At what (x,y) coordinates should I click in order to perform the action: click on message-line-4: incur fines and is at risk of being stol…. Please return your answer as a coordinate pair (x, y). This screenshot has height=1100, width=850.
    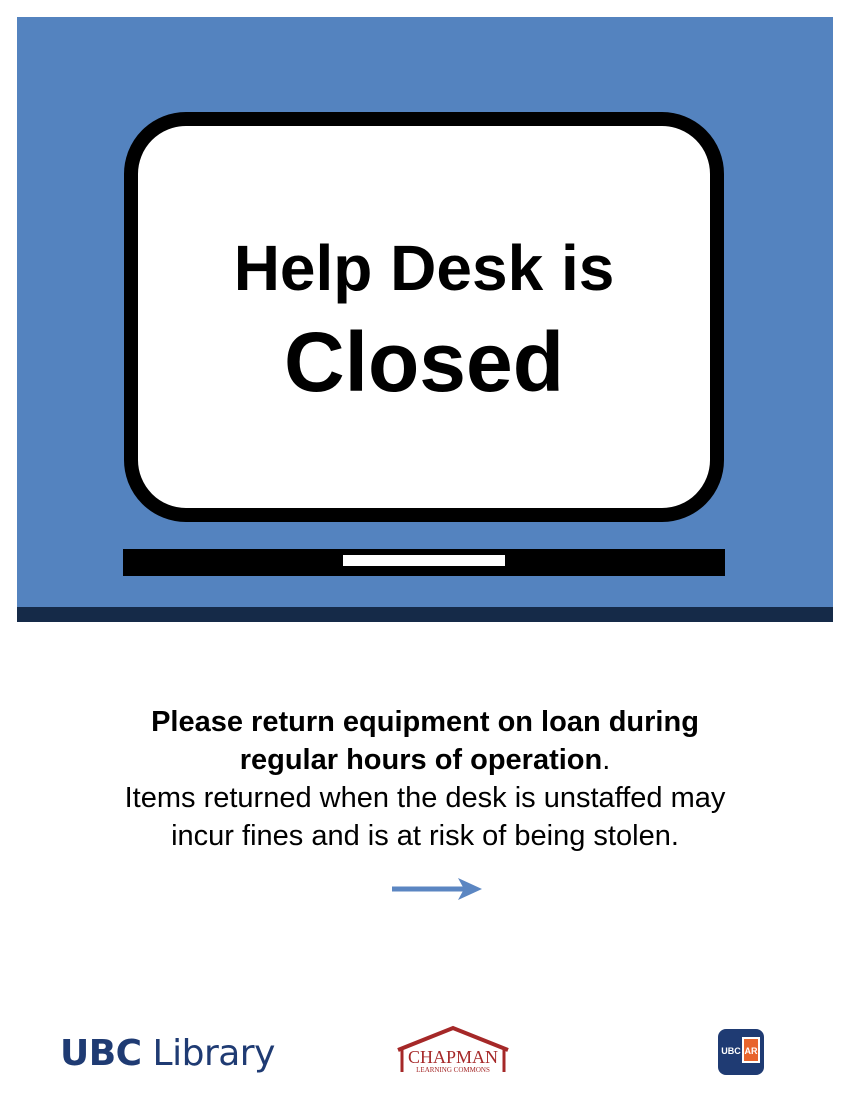
    Looking at the image, I should click on (425, 836).